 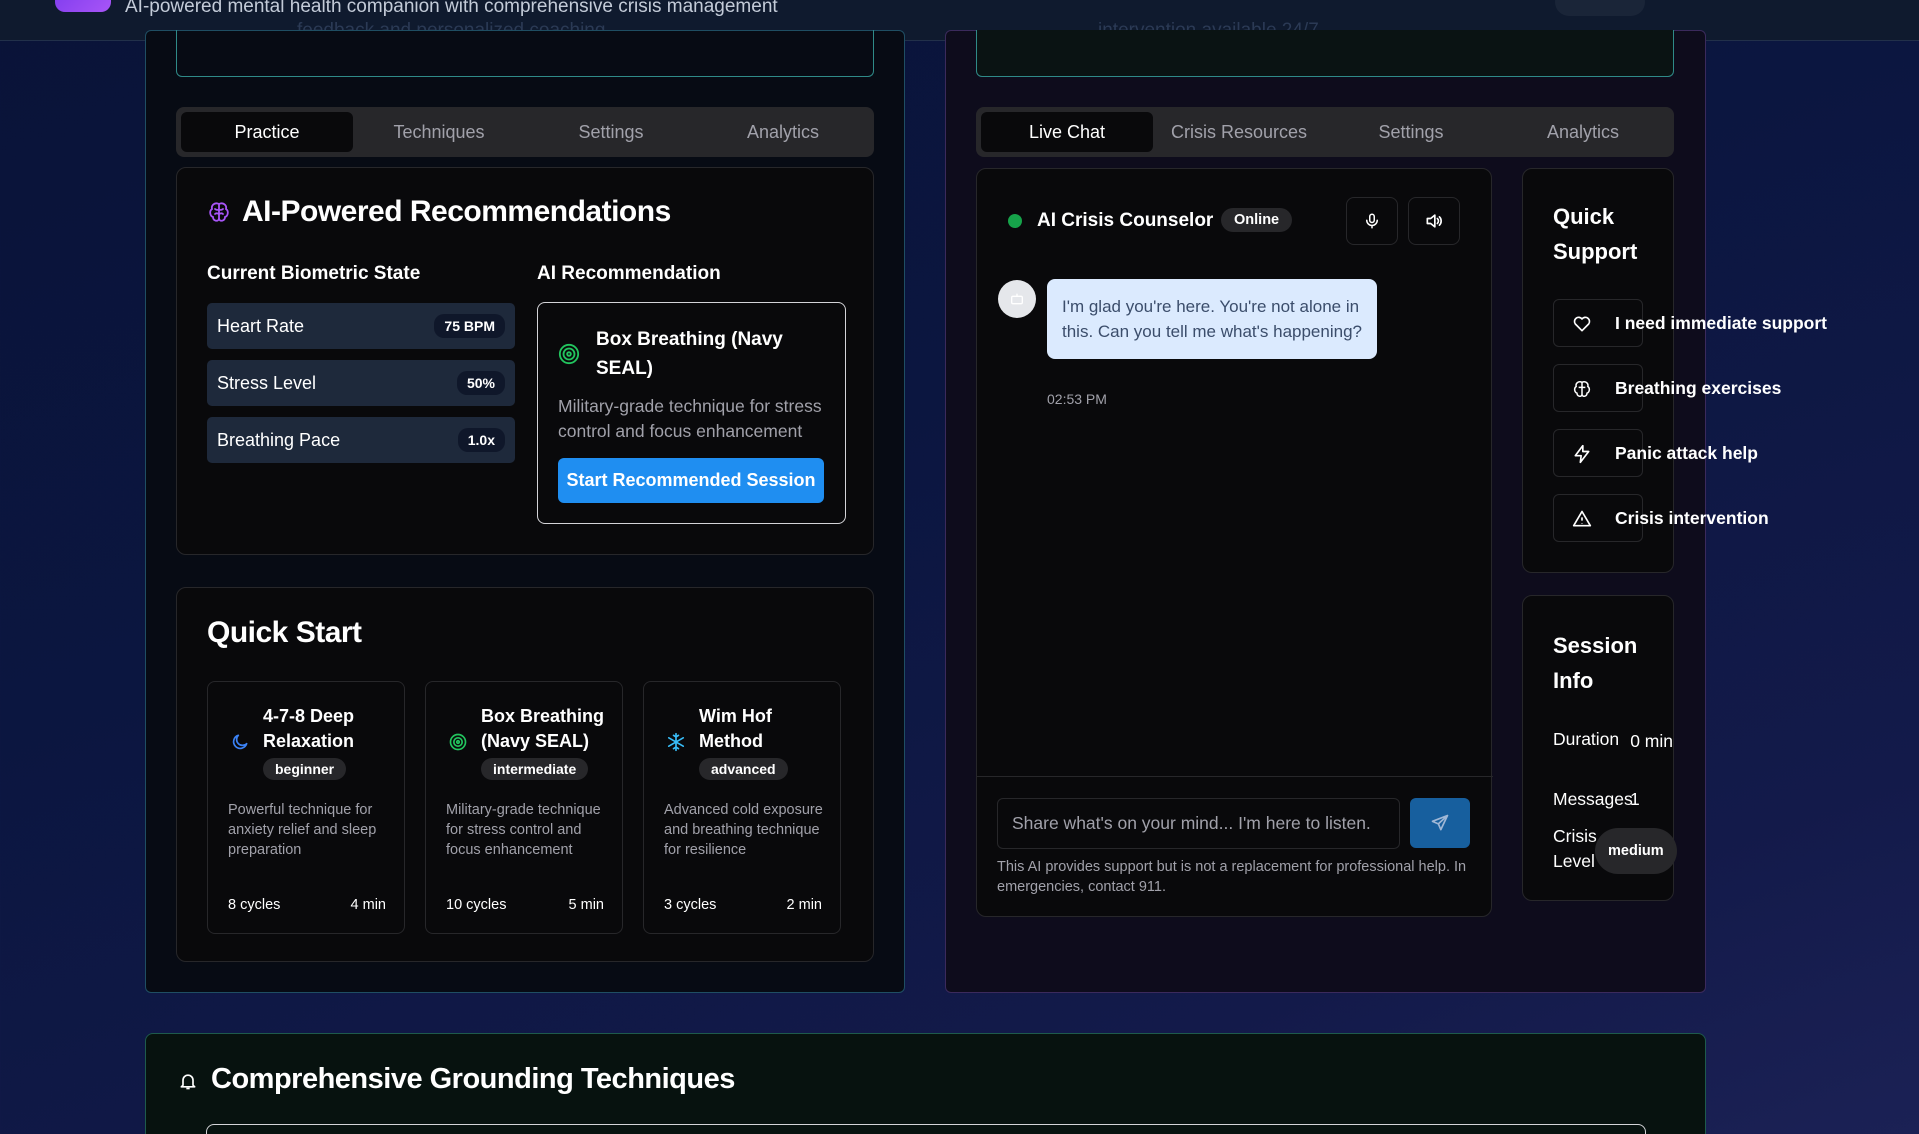 I want to click on technique-duration: 2 min, so click(x=804, y=905).